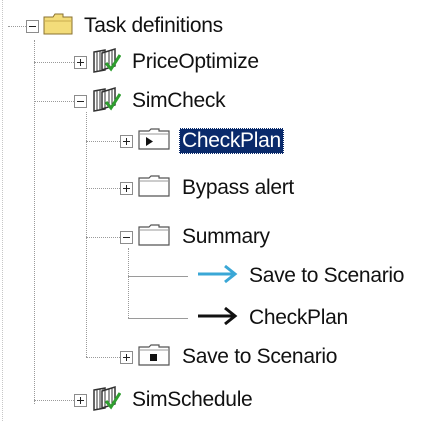 This screenshot has height=421, width=444. I want to click on tree-node-simschedule: SimSchedule, so click(164, 400).